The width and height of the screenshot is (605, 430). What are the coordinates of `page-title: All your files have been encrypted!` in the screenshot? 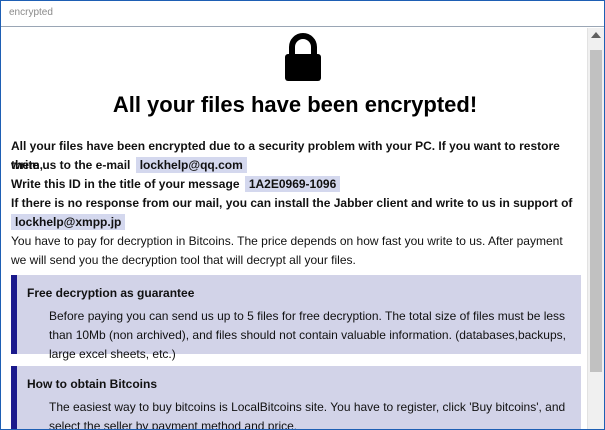 It's located at (295, 104).